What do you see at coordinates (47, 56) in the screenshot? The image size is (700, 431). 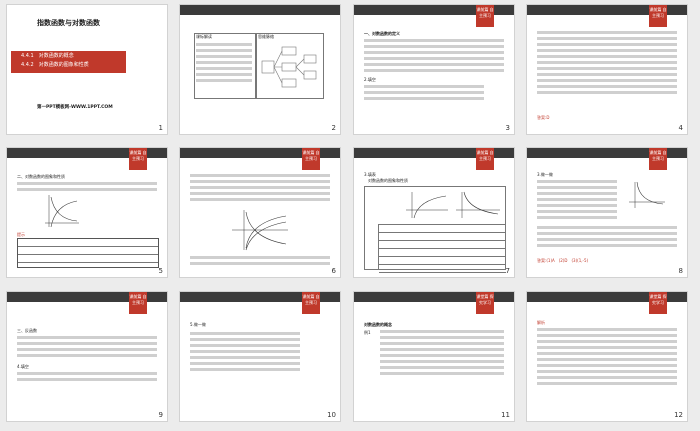 I see `slide-1-subtitle-1: 4.4.1 对数函数的概念` at bounding box center [47, 56].